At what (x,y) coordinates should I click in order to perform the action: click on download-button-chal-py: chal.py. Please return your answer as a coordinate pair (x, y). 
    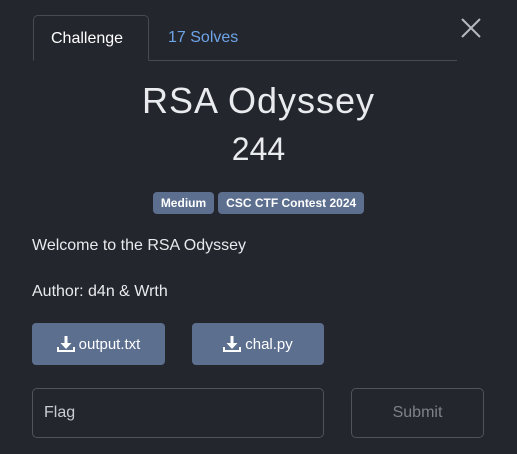
    Looking at the image, I should click on (258, 344).